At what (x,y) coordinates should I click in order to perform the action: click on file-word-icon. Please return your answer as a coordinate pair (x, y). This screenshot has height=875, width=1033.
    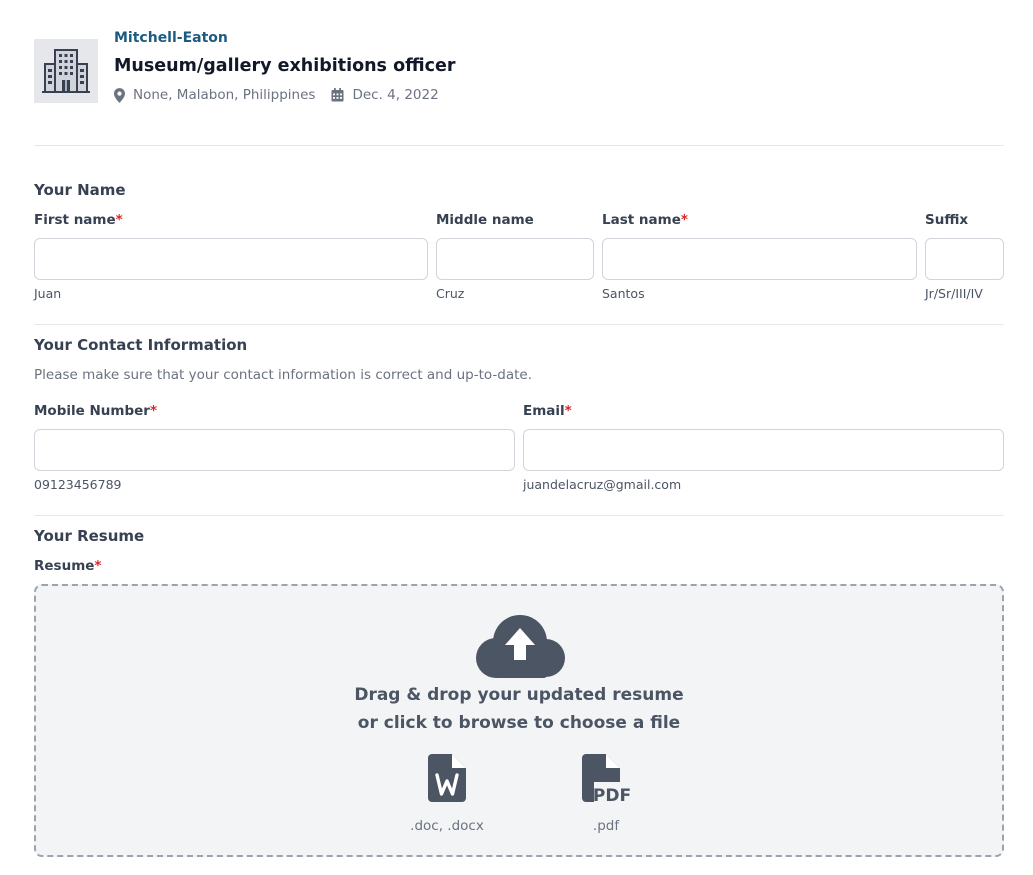
    Looking at the image, I should click on (447, 778).